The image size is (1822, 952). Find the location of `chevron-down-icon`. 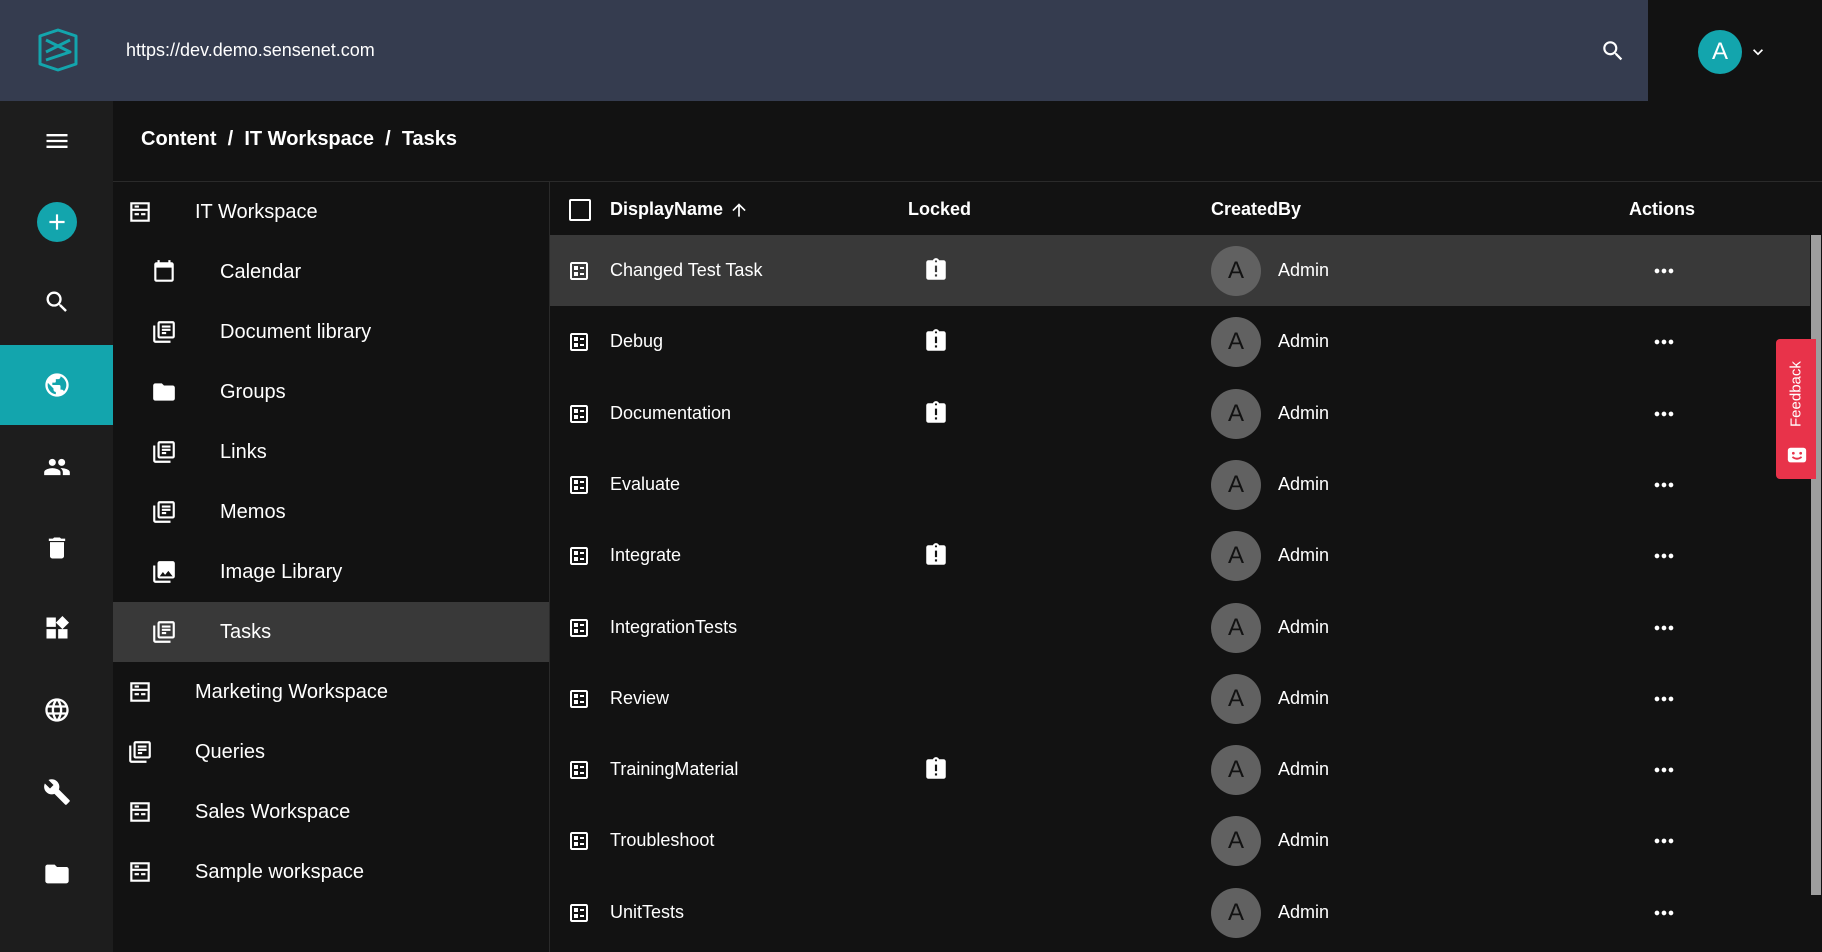

chevron-down-icon is located at coordinates (1758, 52).